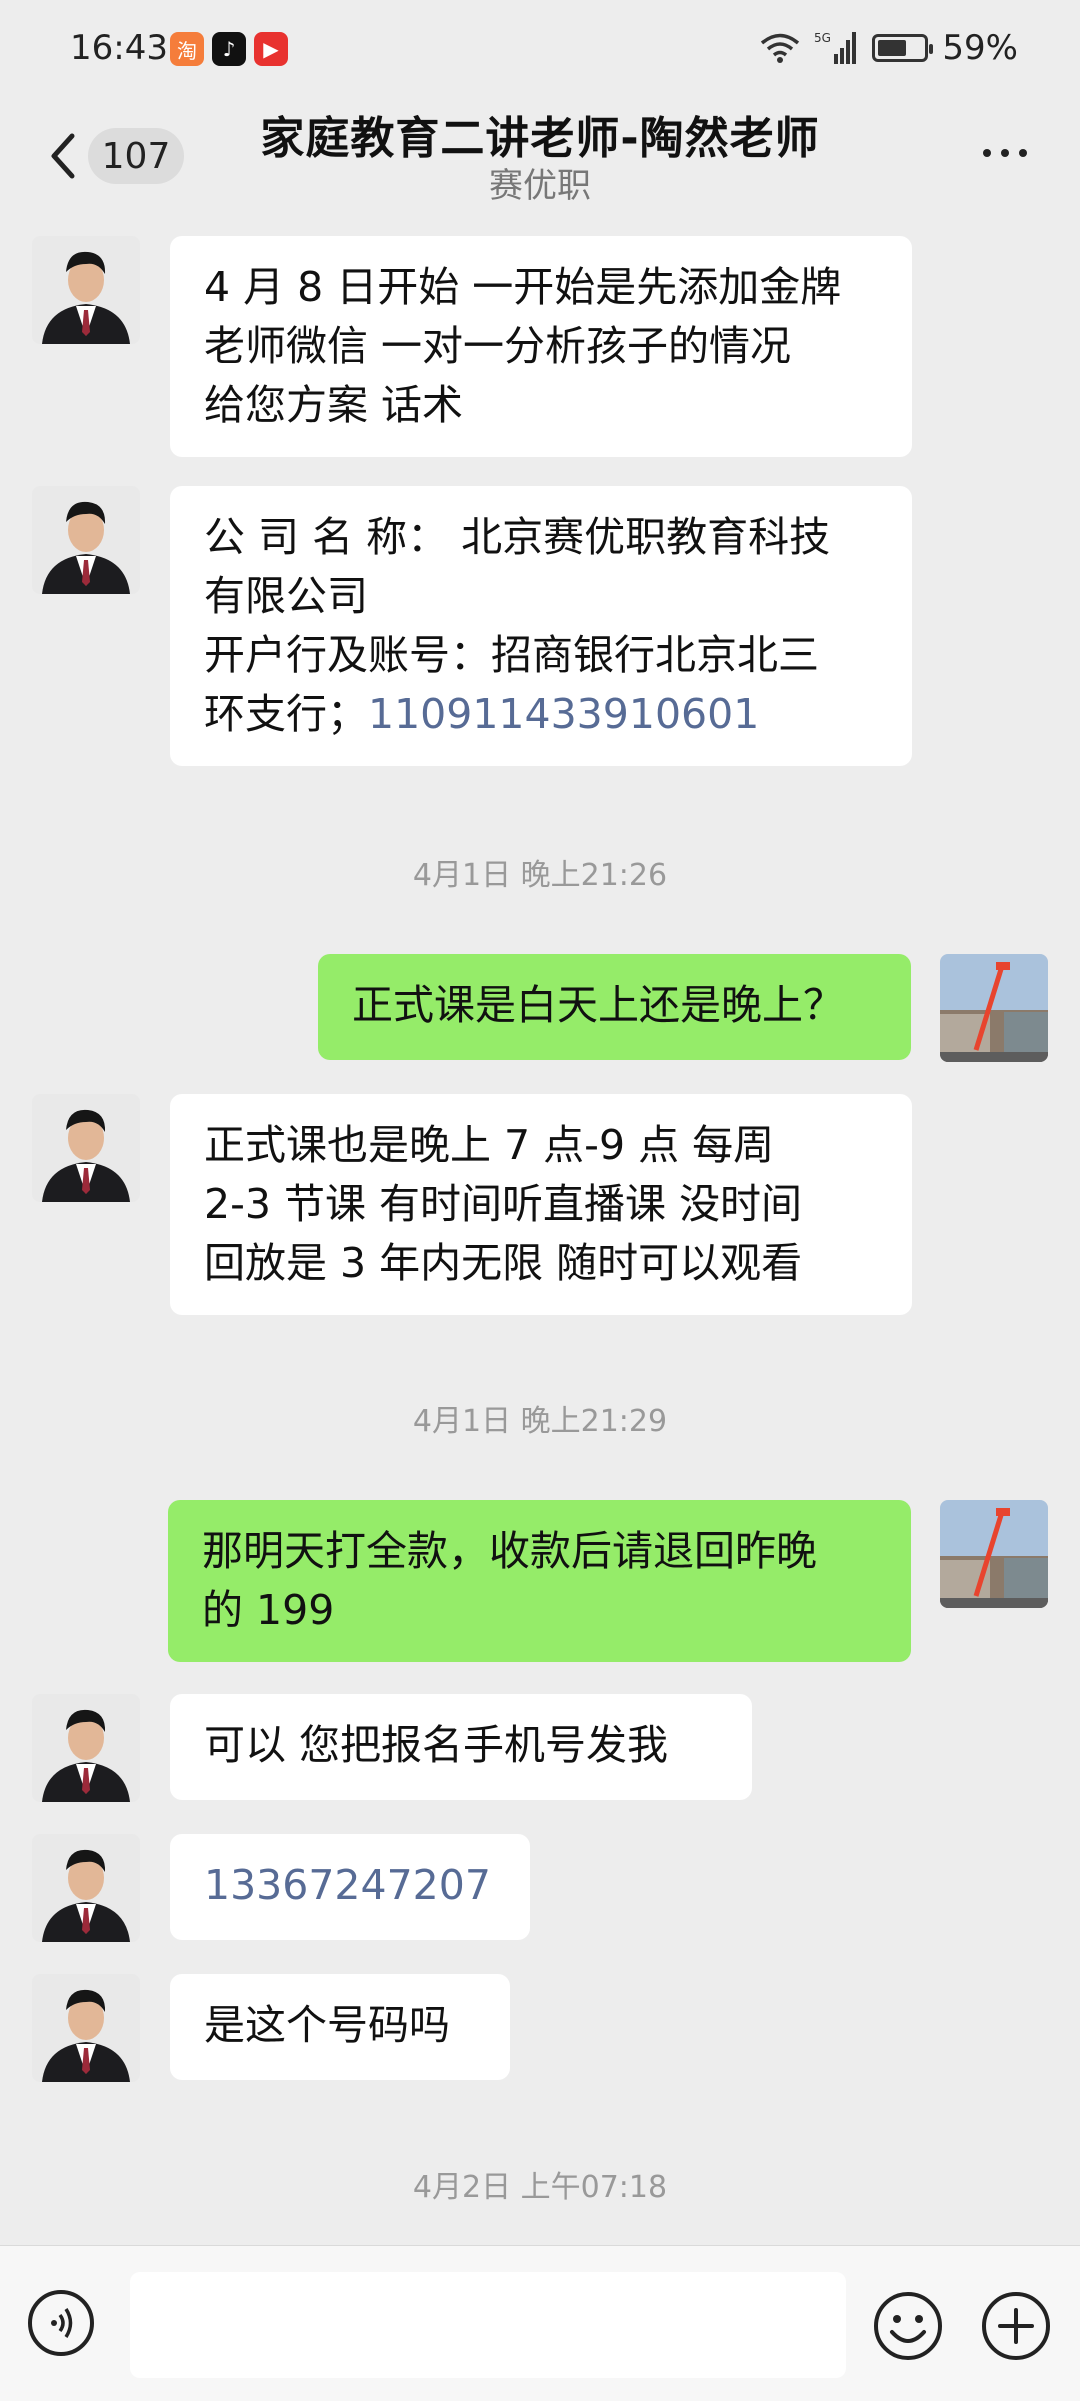 The height and width of the screenshot is (2401, 1080). I want to click on message-row: 正式课是白天上还是晚上？, so click(540, 1008).